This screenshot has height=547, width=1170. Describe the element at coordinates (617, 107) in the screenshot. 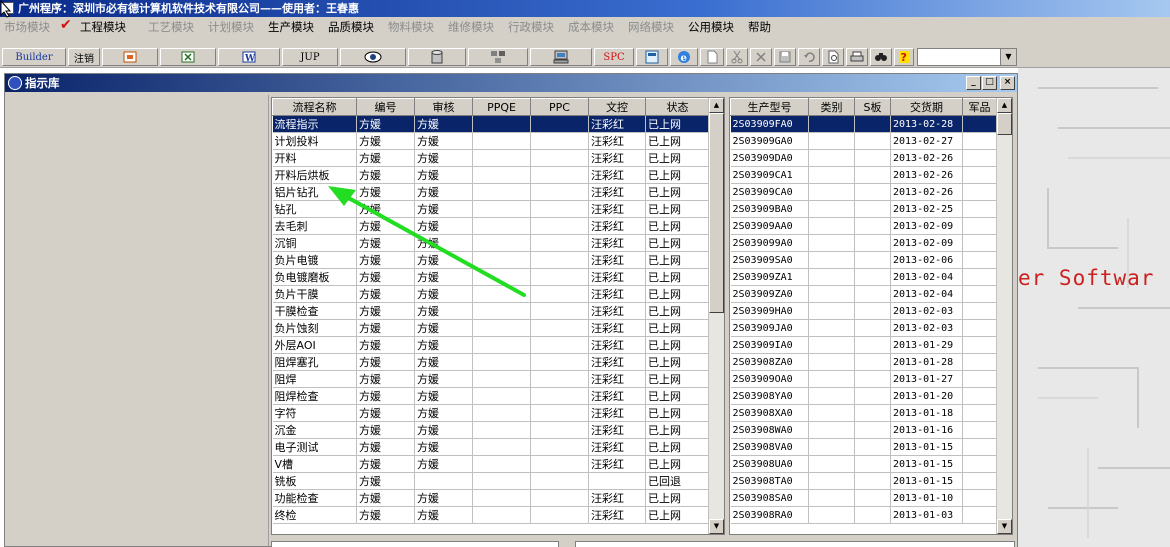

I see `process-column-header: 文控` at that location.